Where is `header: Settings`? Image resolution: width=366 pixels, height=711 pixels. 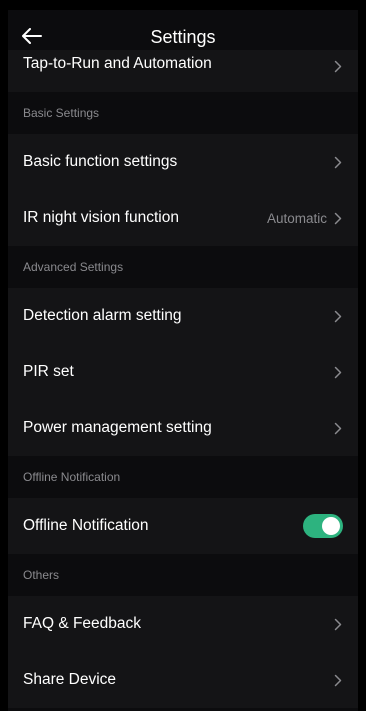
header: Settings is located at coordinates (183, 30).